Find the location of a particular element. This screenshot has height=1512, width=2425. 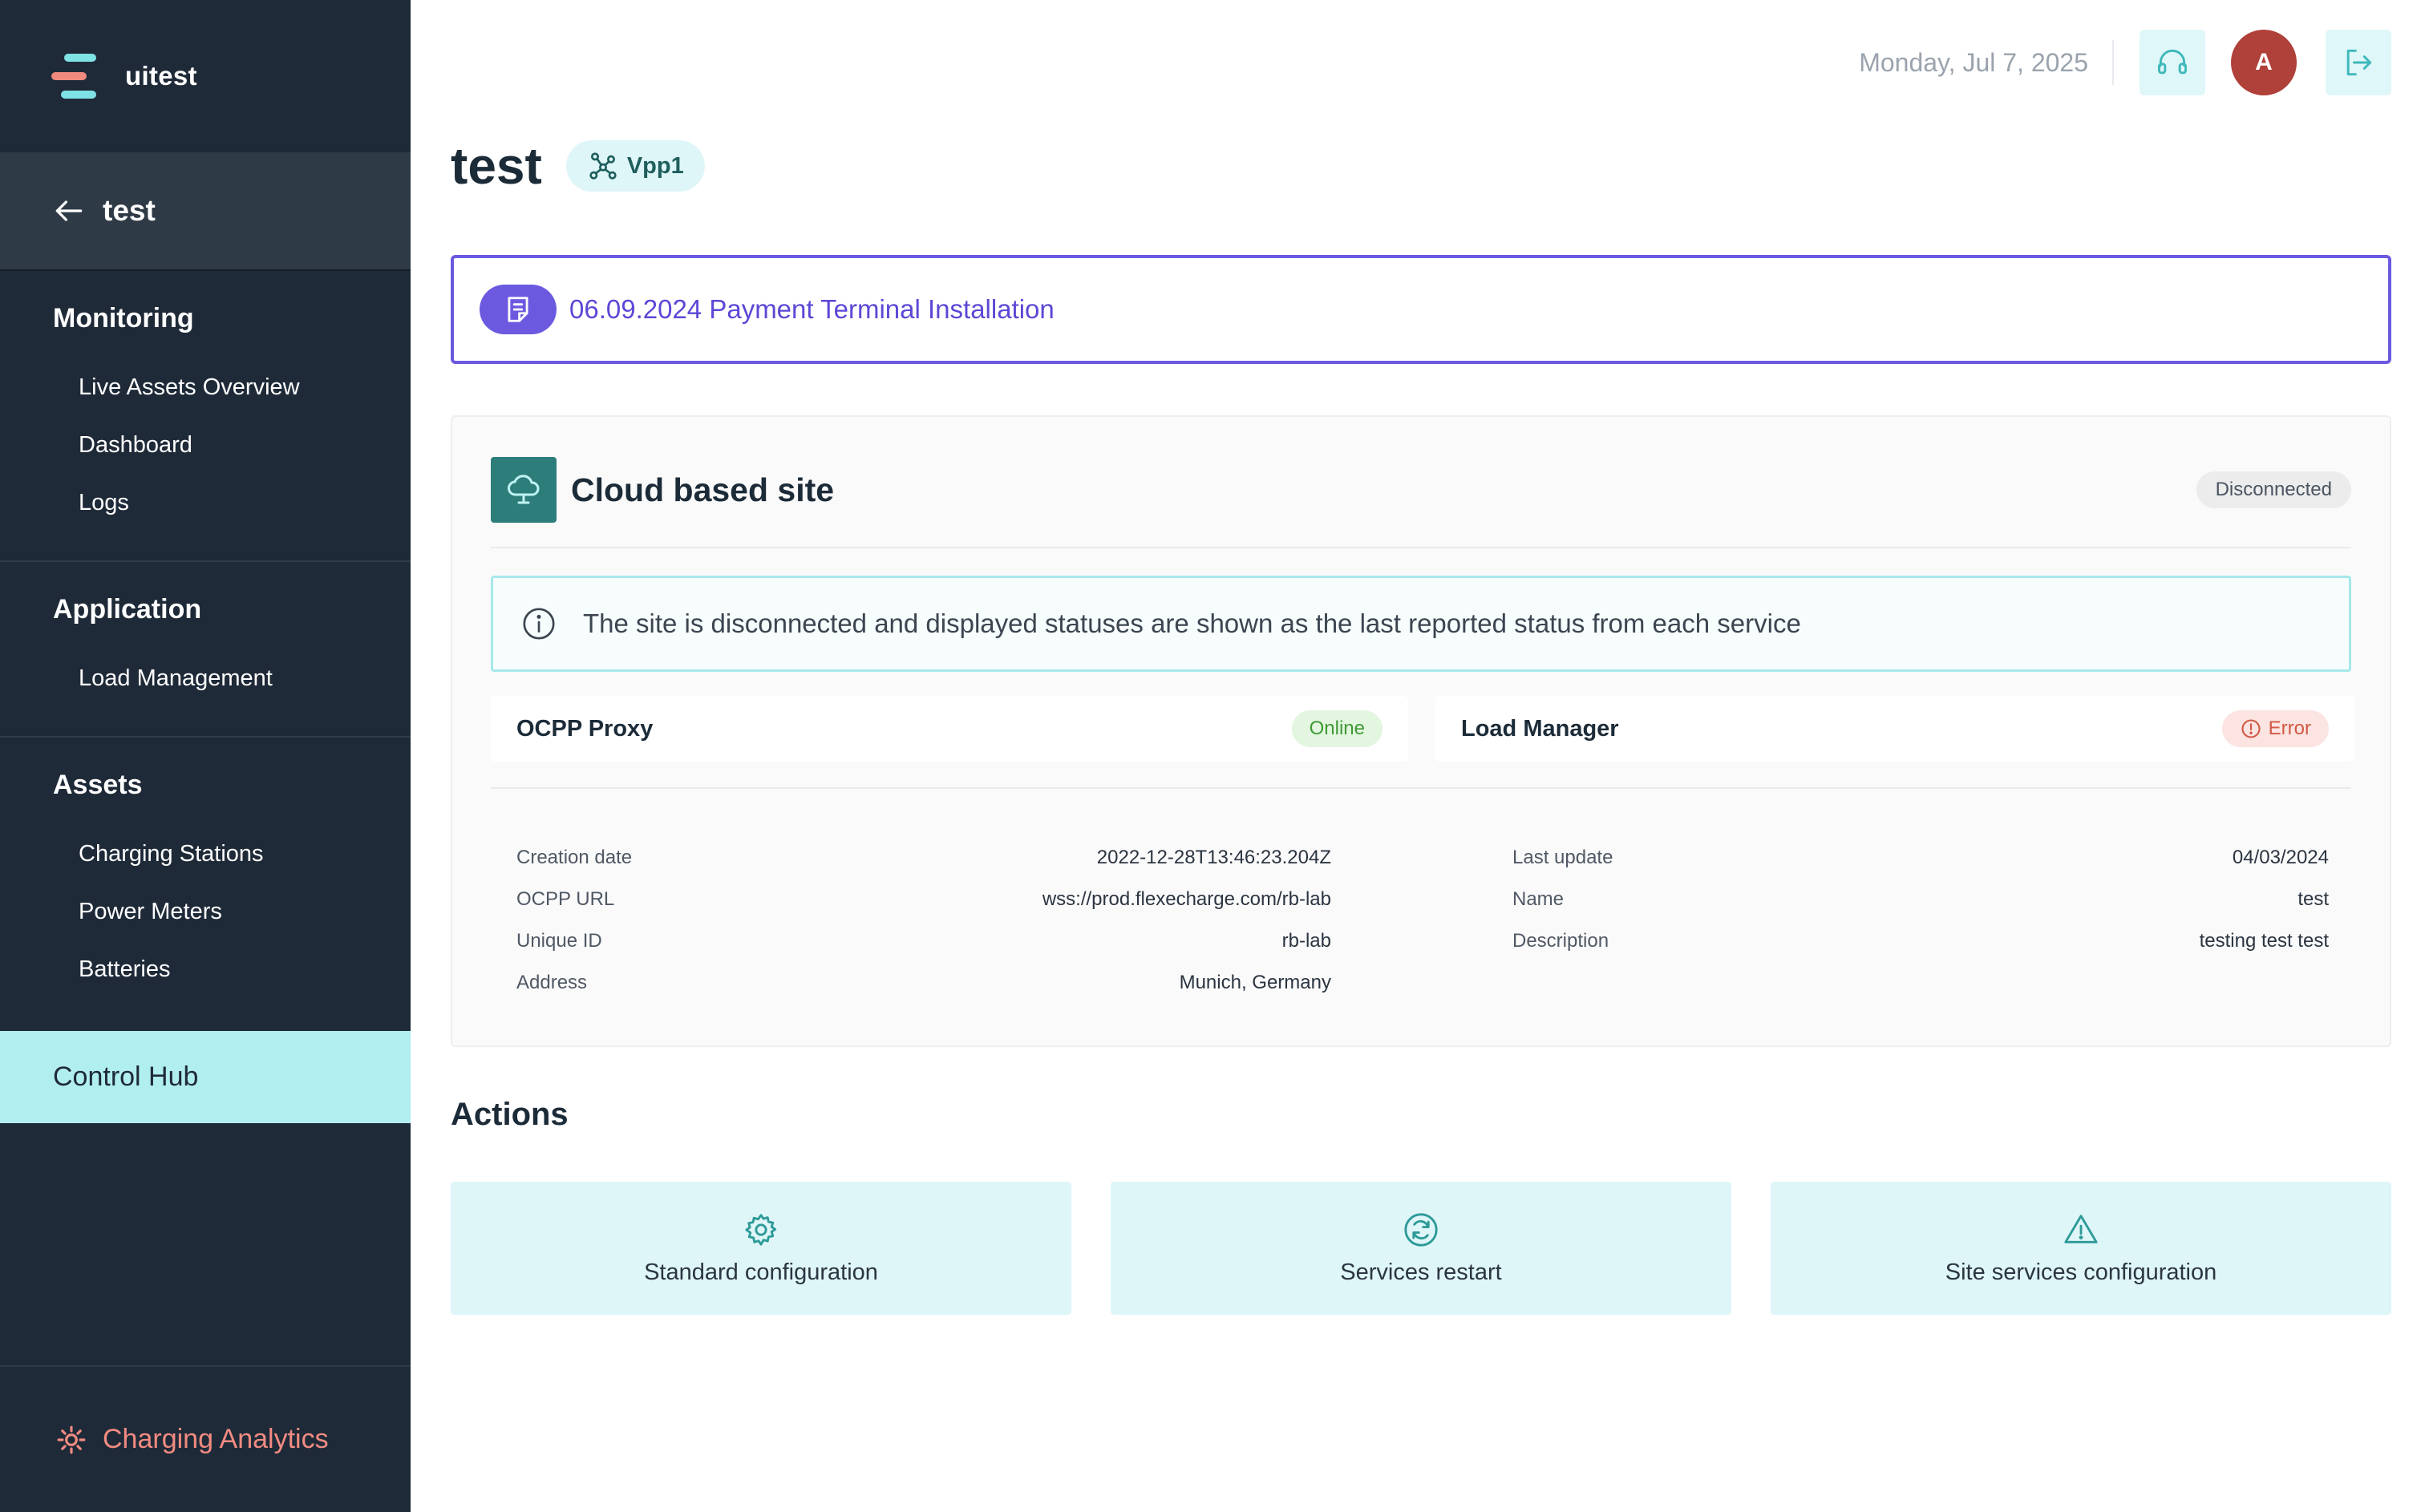

support-button is located at coordinates (2172, 62).